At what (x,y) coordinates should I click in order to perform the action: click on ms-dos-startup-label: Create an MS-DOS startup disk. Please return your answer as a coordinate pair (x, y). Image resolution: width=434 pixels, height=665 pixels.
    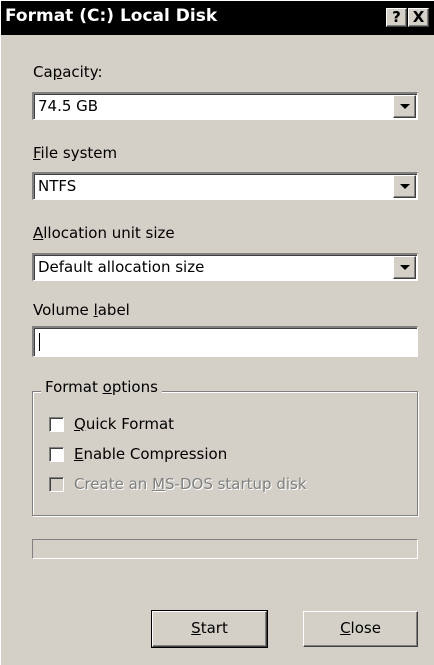
    Looking at the image, I should click on (190, 484).